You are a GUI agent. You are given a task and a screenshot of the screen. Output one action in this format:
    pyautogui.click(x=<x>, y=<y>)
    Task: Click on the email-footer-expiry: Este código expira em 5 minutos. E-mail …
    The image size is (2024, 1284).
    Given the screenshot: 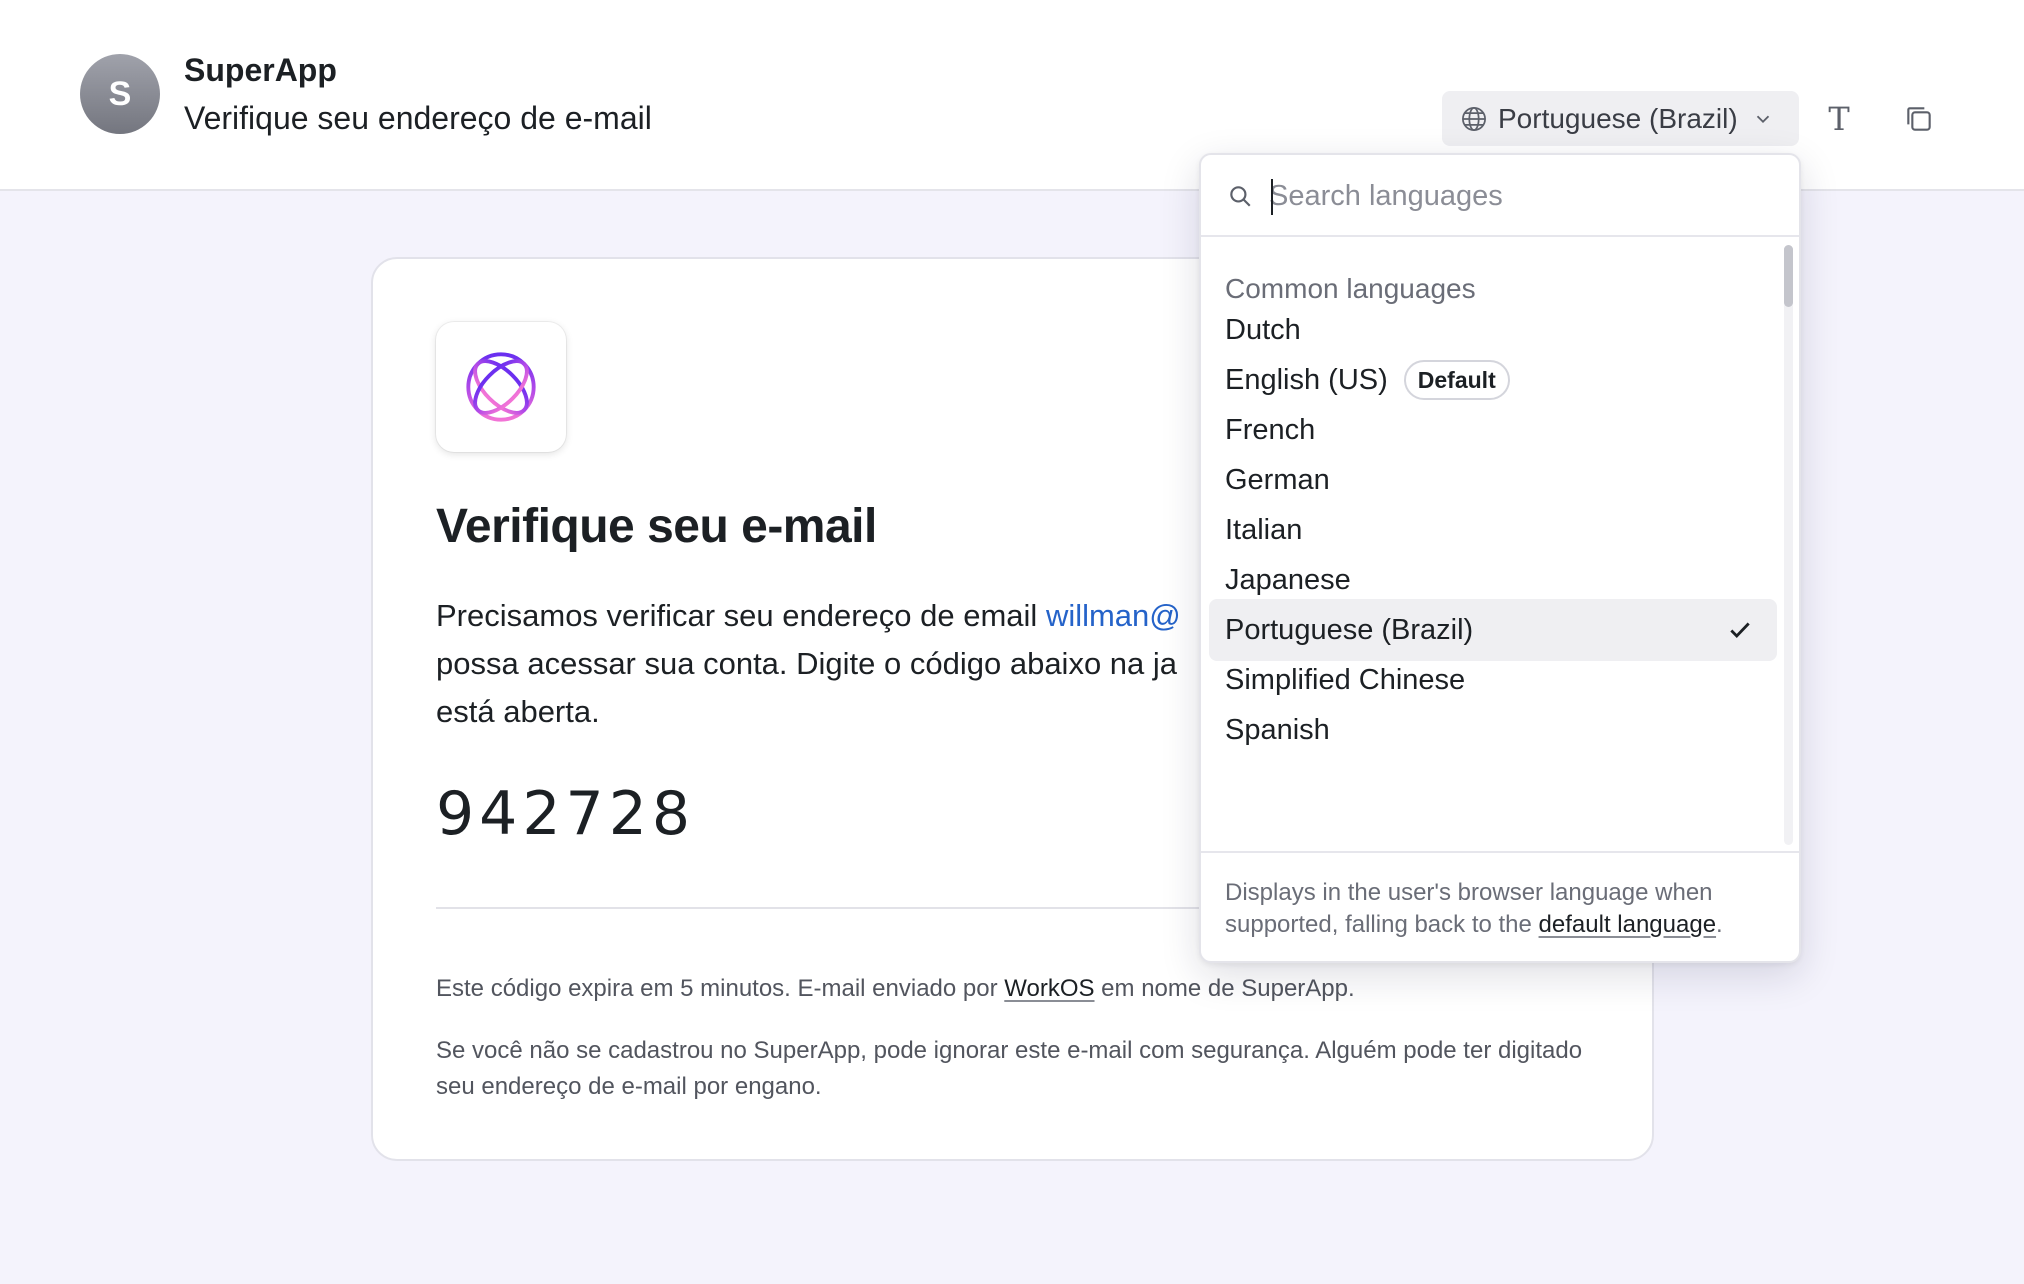 What is the action you would take?
    pyautogui.click(x=895, y=989)
    